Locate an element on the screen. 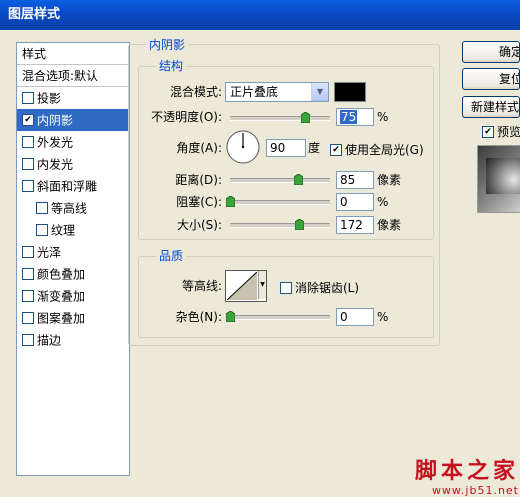  opacity-slider is located at coordinates (280, 118).